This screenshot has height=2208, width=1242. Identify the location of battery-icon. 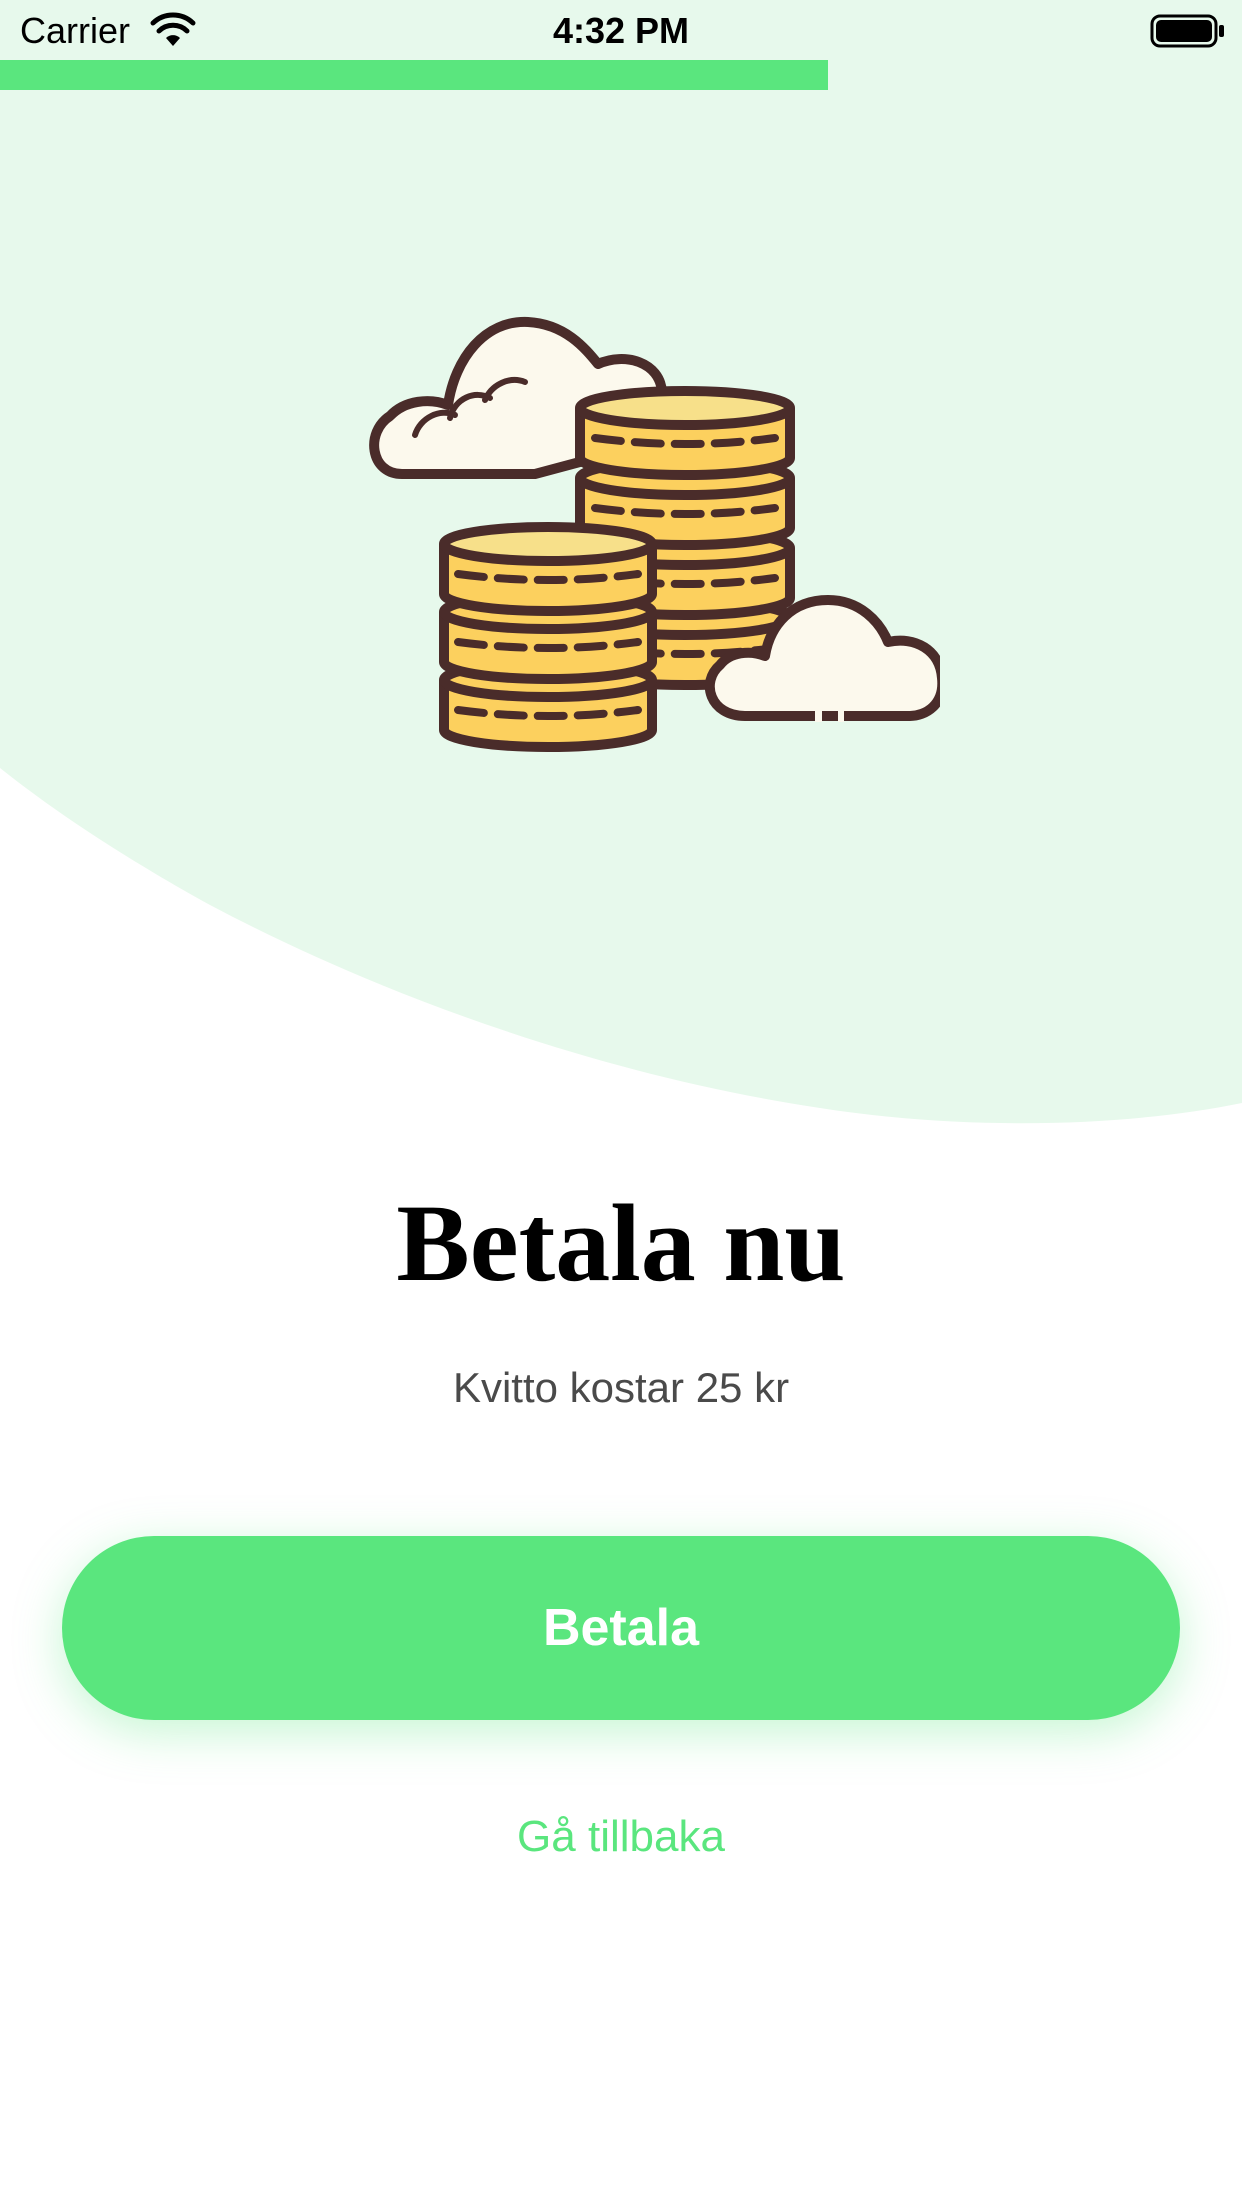
(1187, 31).